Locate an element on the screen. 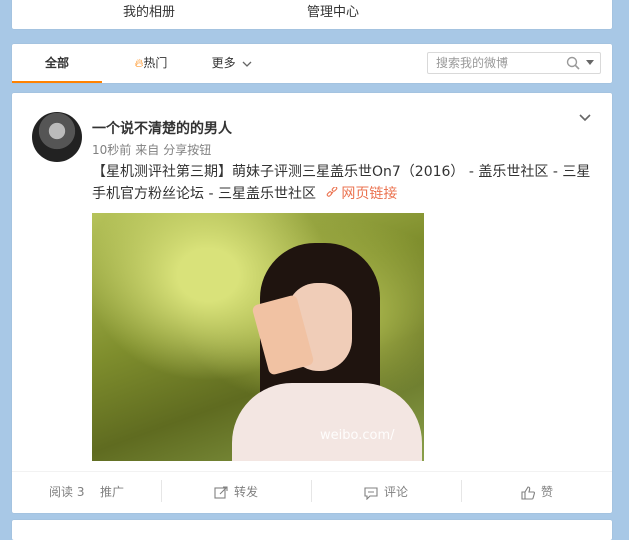  repost-icon is located at coordinates (221, 492).